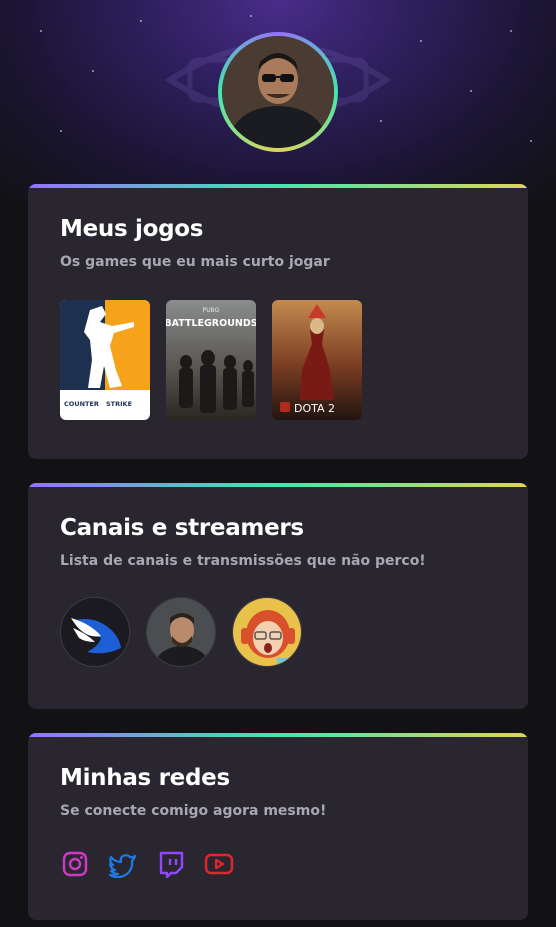 The width and height of the screenshot is (556, 927). I want to click on redhead-streamer-avatar-icon, so click(267, 632).